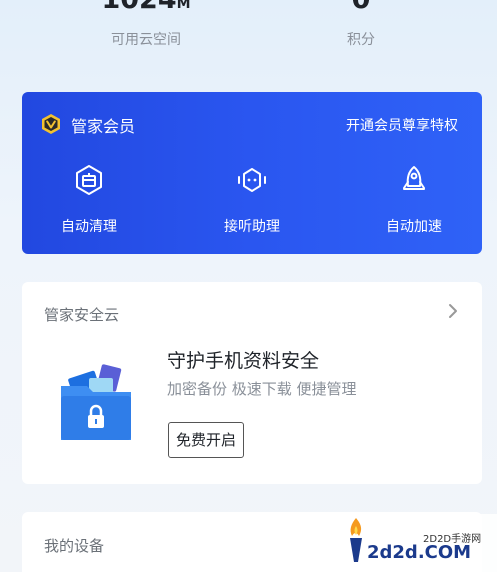  Describe the element at coordinates (89, 200) in the screenshot. I see `feature-auto-cleanup: 自动清理` at that location.